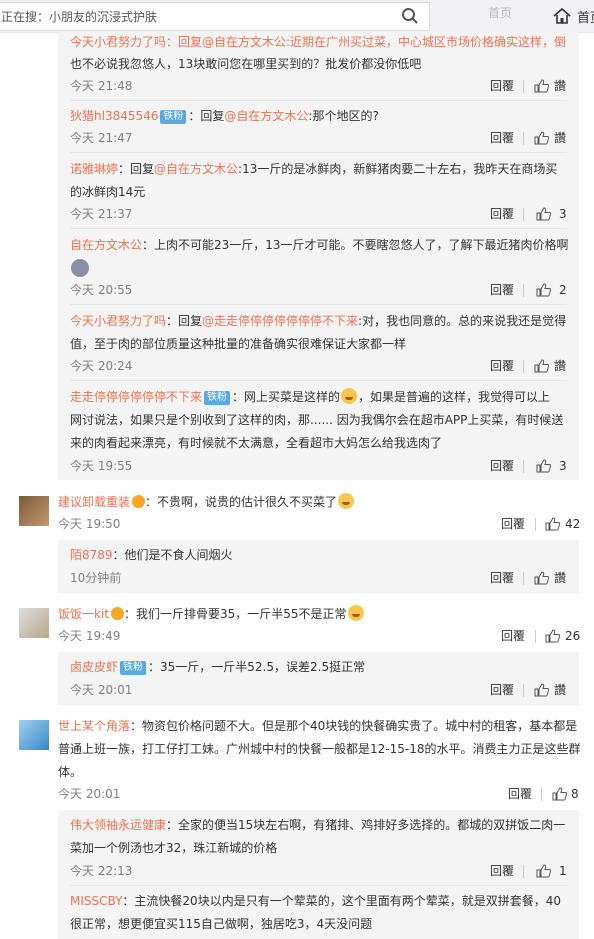 This screenshot has height=939, width=594. What do you see at coordinates (70, 772) in the screenshot?
I see `comment-text: 体。` at bounding box center [70, 772].